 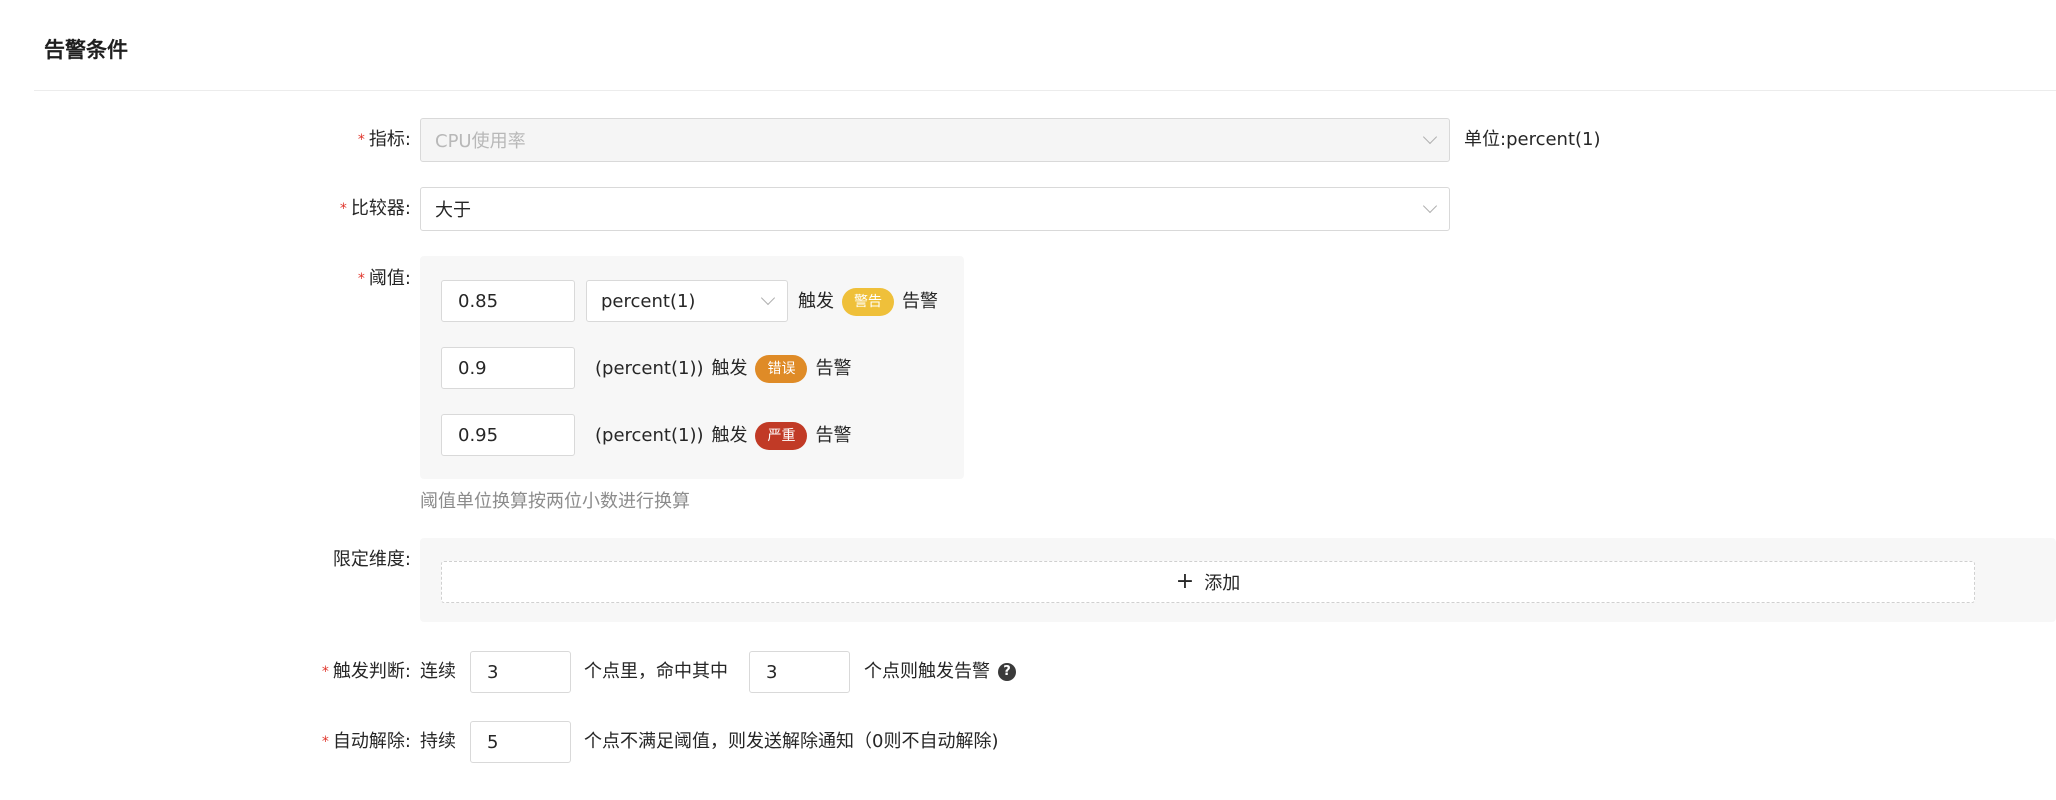 I want to click on threshold-critical-desc: (percent(1)) 触发 严重 告警, so click(x=723, y=436).